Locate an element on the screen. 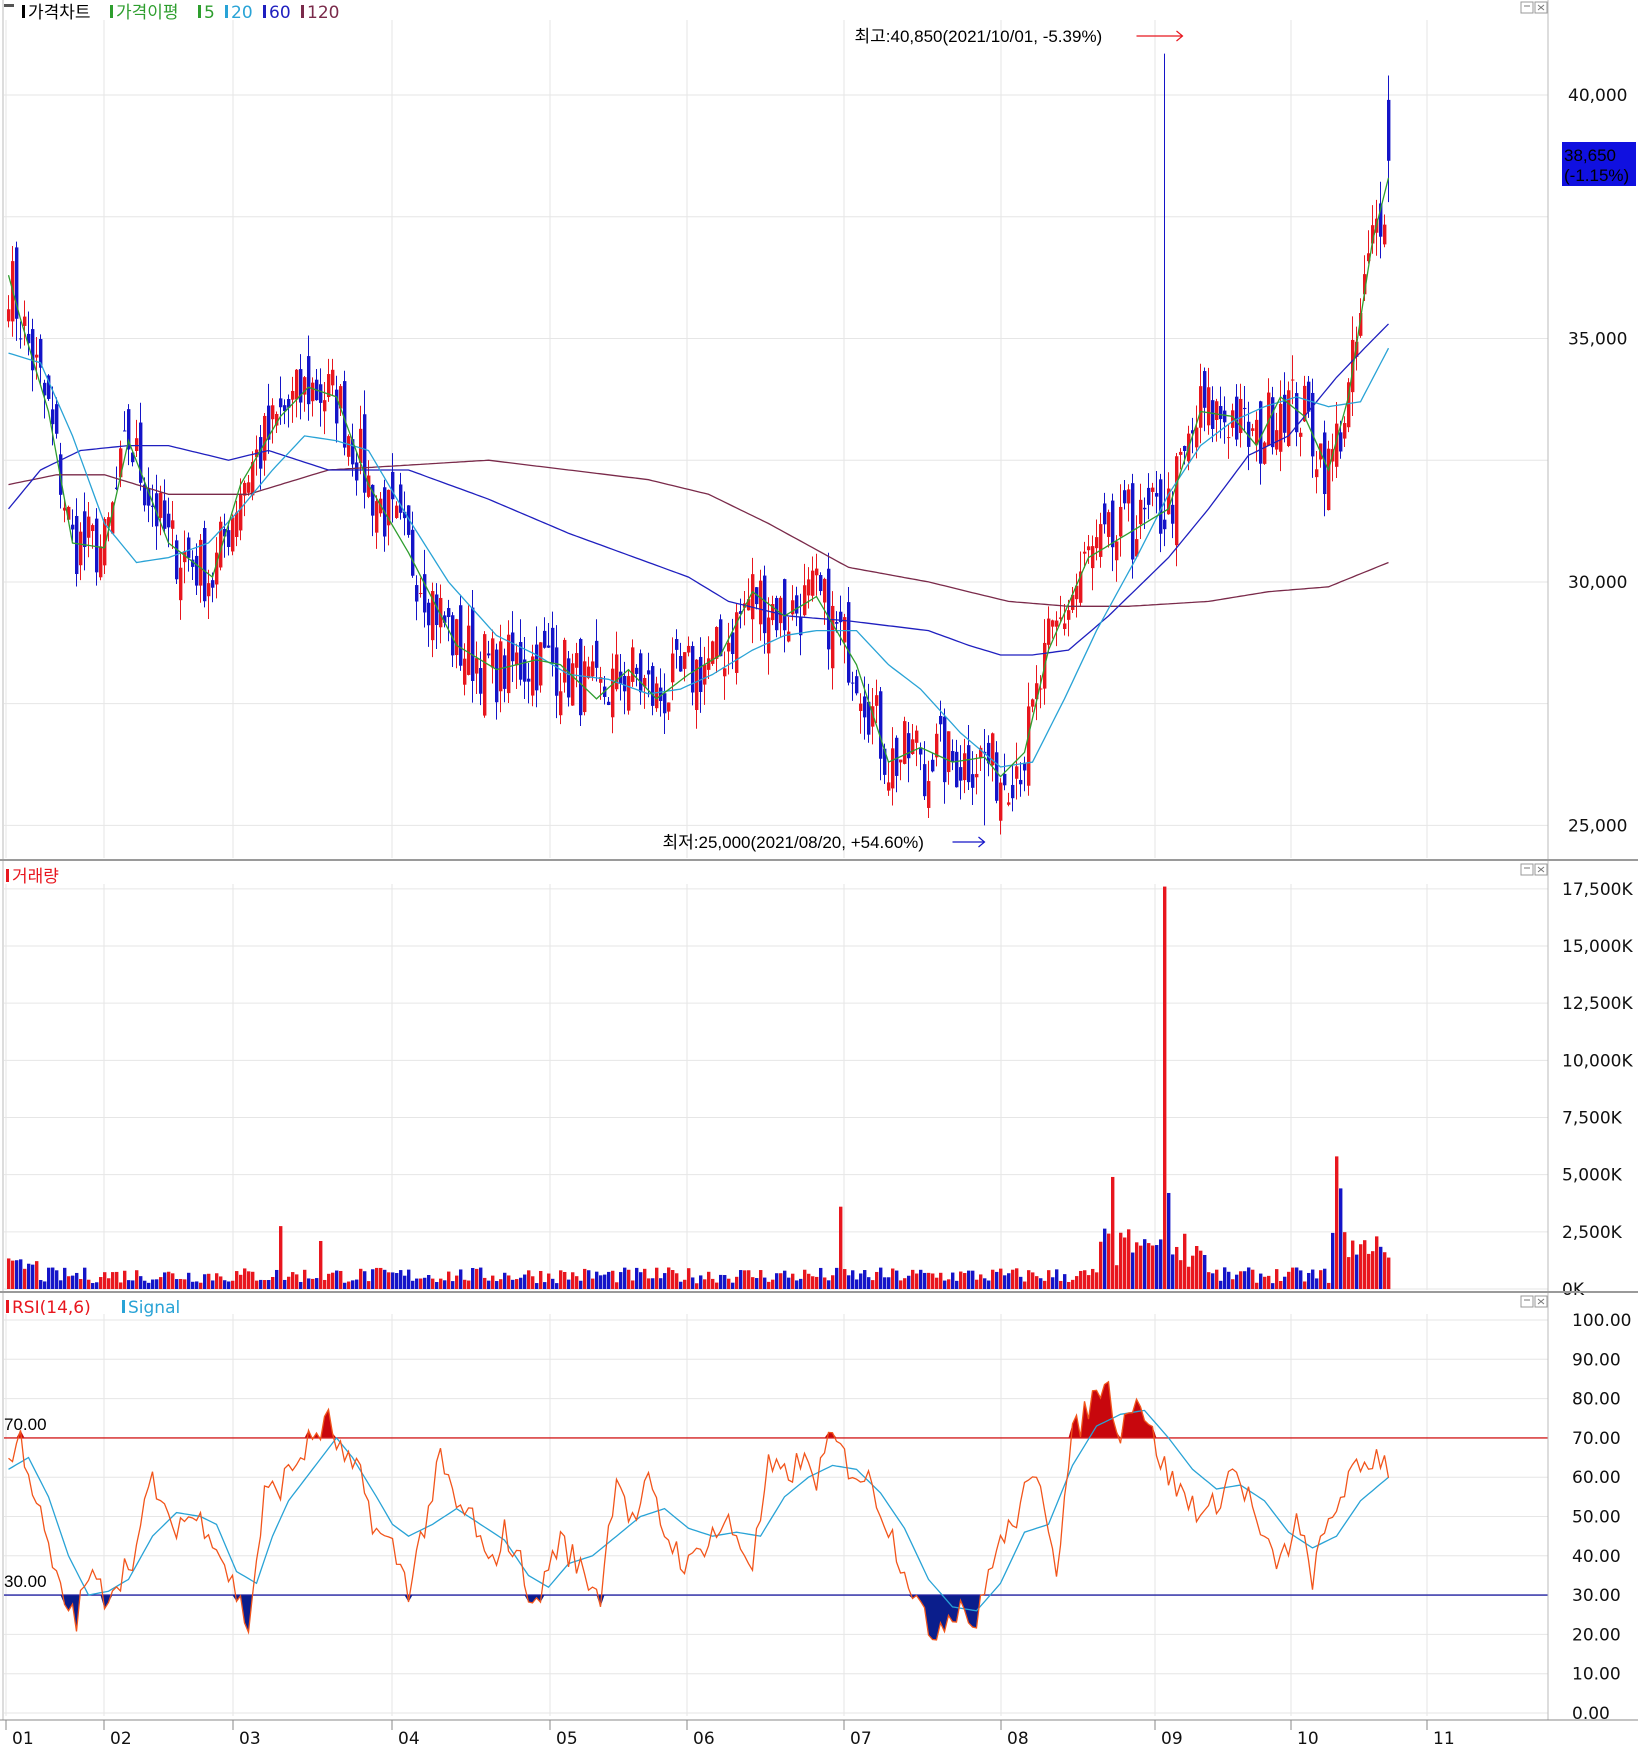 This screenshot has width=1638, height=1750. x-tick-label: 04 is located at coordinates (409, 1739).